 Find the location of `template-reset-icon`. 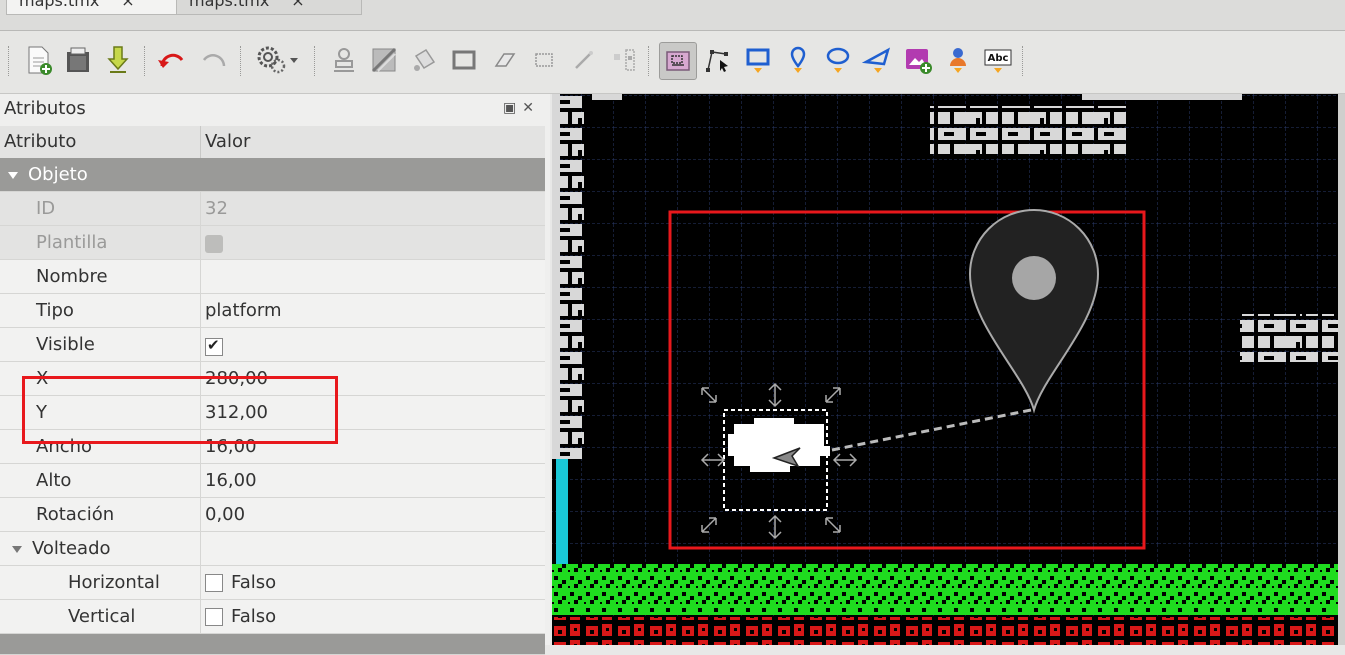

template-reset-icon is located at coordinates (214, 244).